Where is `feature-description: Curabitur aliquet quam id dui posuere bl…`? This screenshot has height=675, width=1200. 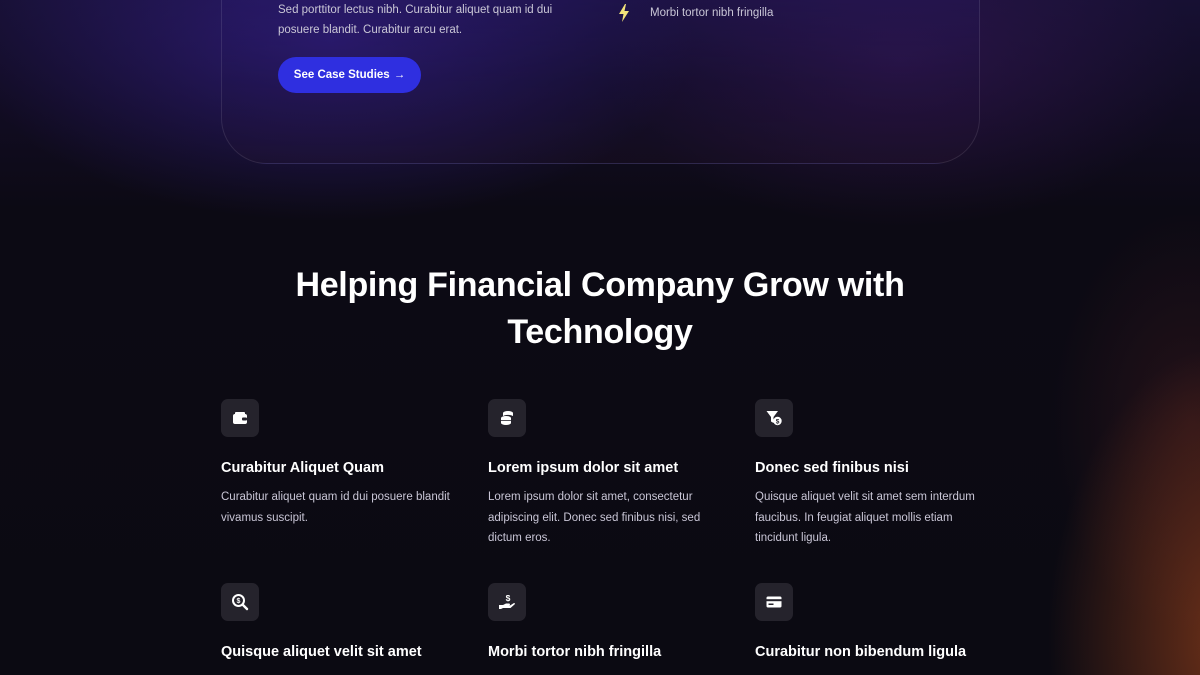 feature-description: Curabitur aliquet quam id dui posuere bl… is located at coordinates (335, 507).